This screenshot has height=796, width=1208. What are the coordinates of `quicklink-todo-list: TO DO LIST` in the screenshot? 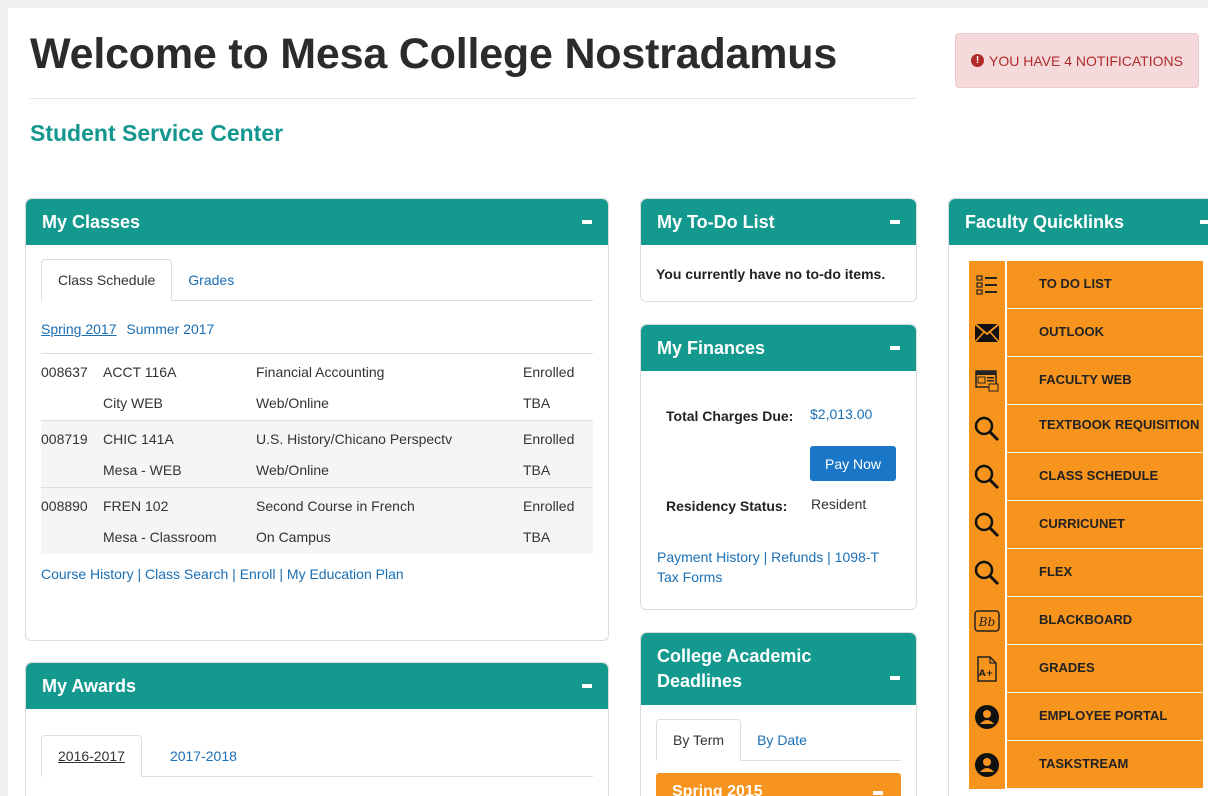 It's located at (1086, 285).